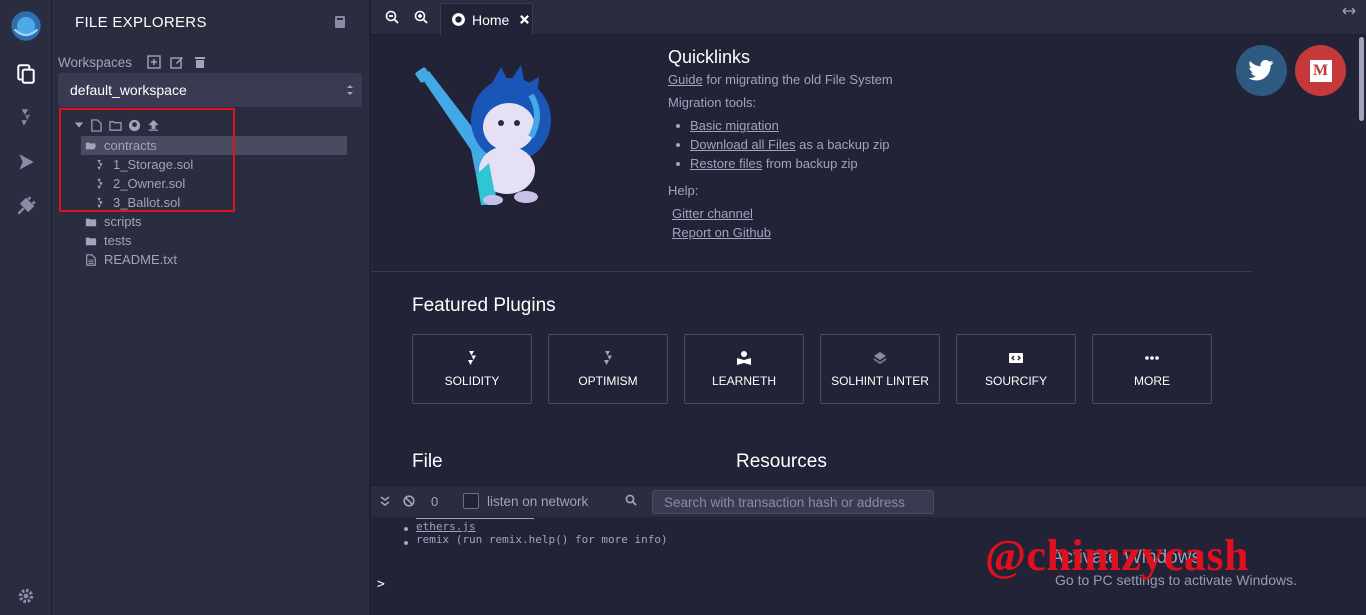 The image size is (1366, 615). I want to click on guide-link: Guide, so click(685, 79).